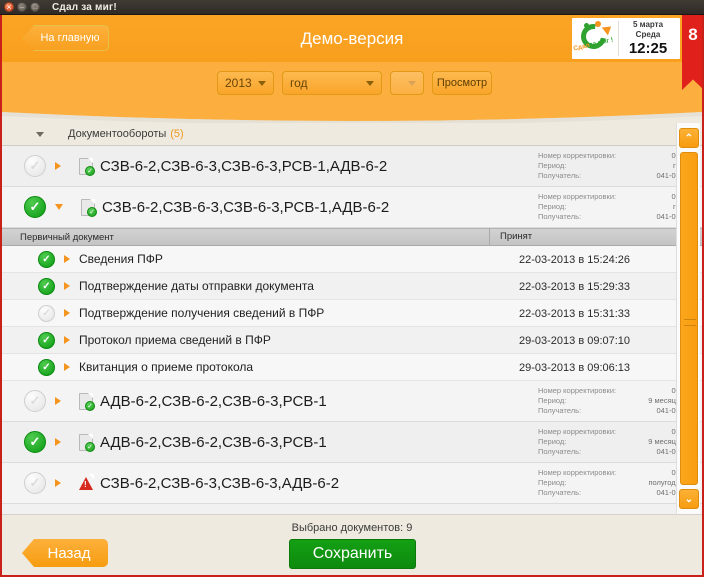 The height and width of the screenshot is (577, 704). Describe the element at coordinates (575, 286) in the screenshot. I see `subrow-date: 22-03-2013 в 15:29:33` at that location.